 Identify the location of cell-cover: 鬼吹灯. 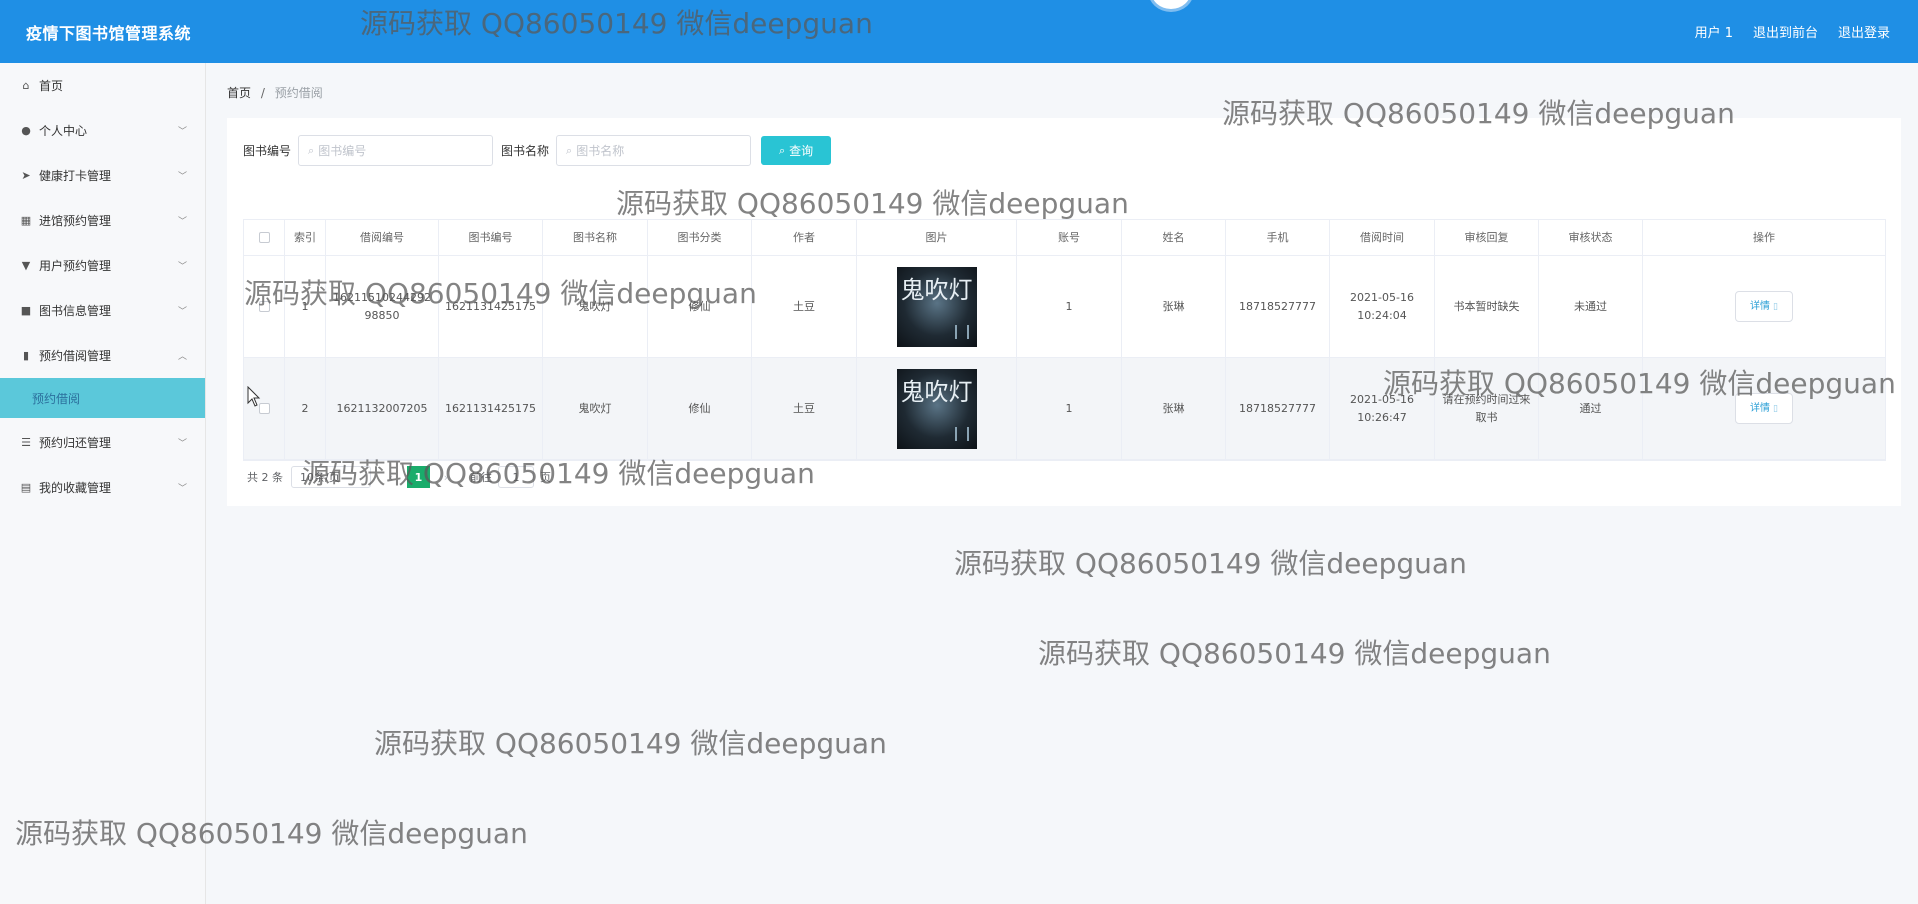
(937, 306).